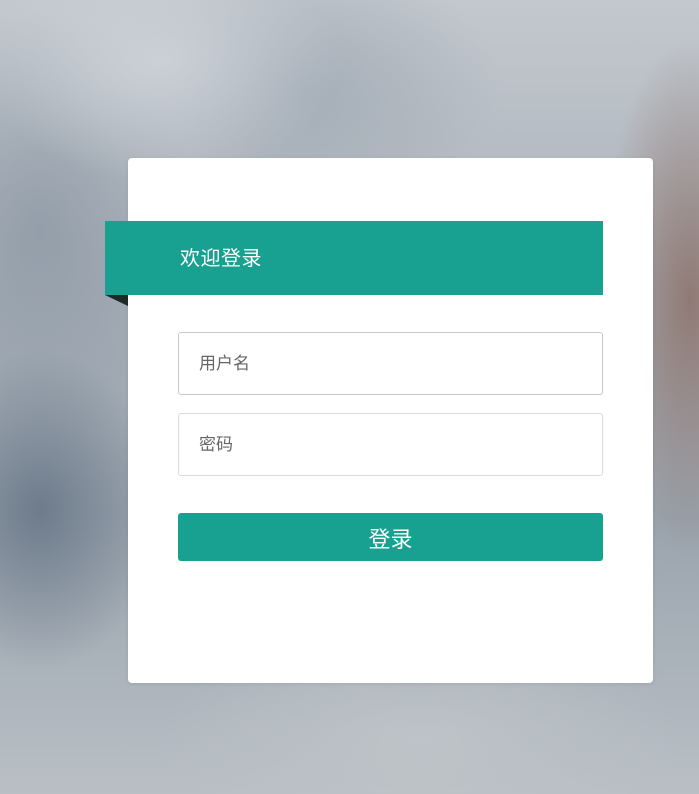 The width and height of the screenshot is (699, 794). I want to click on username-input, so click(390, 363).